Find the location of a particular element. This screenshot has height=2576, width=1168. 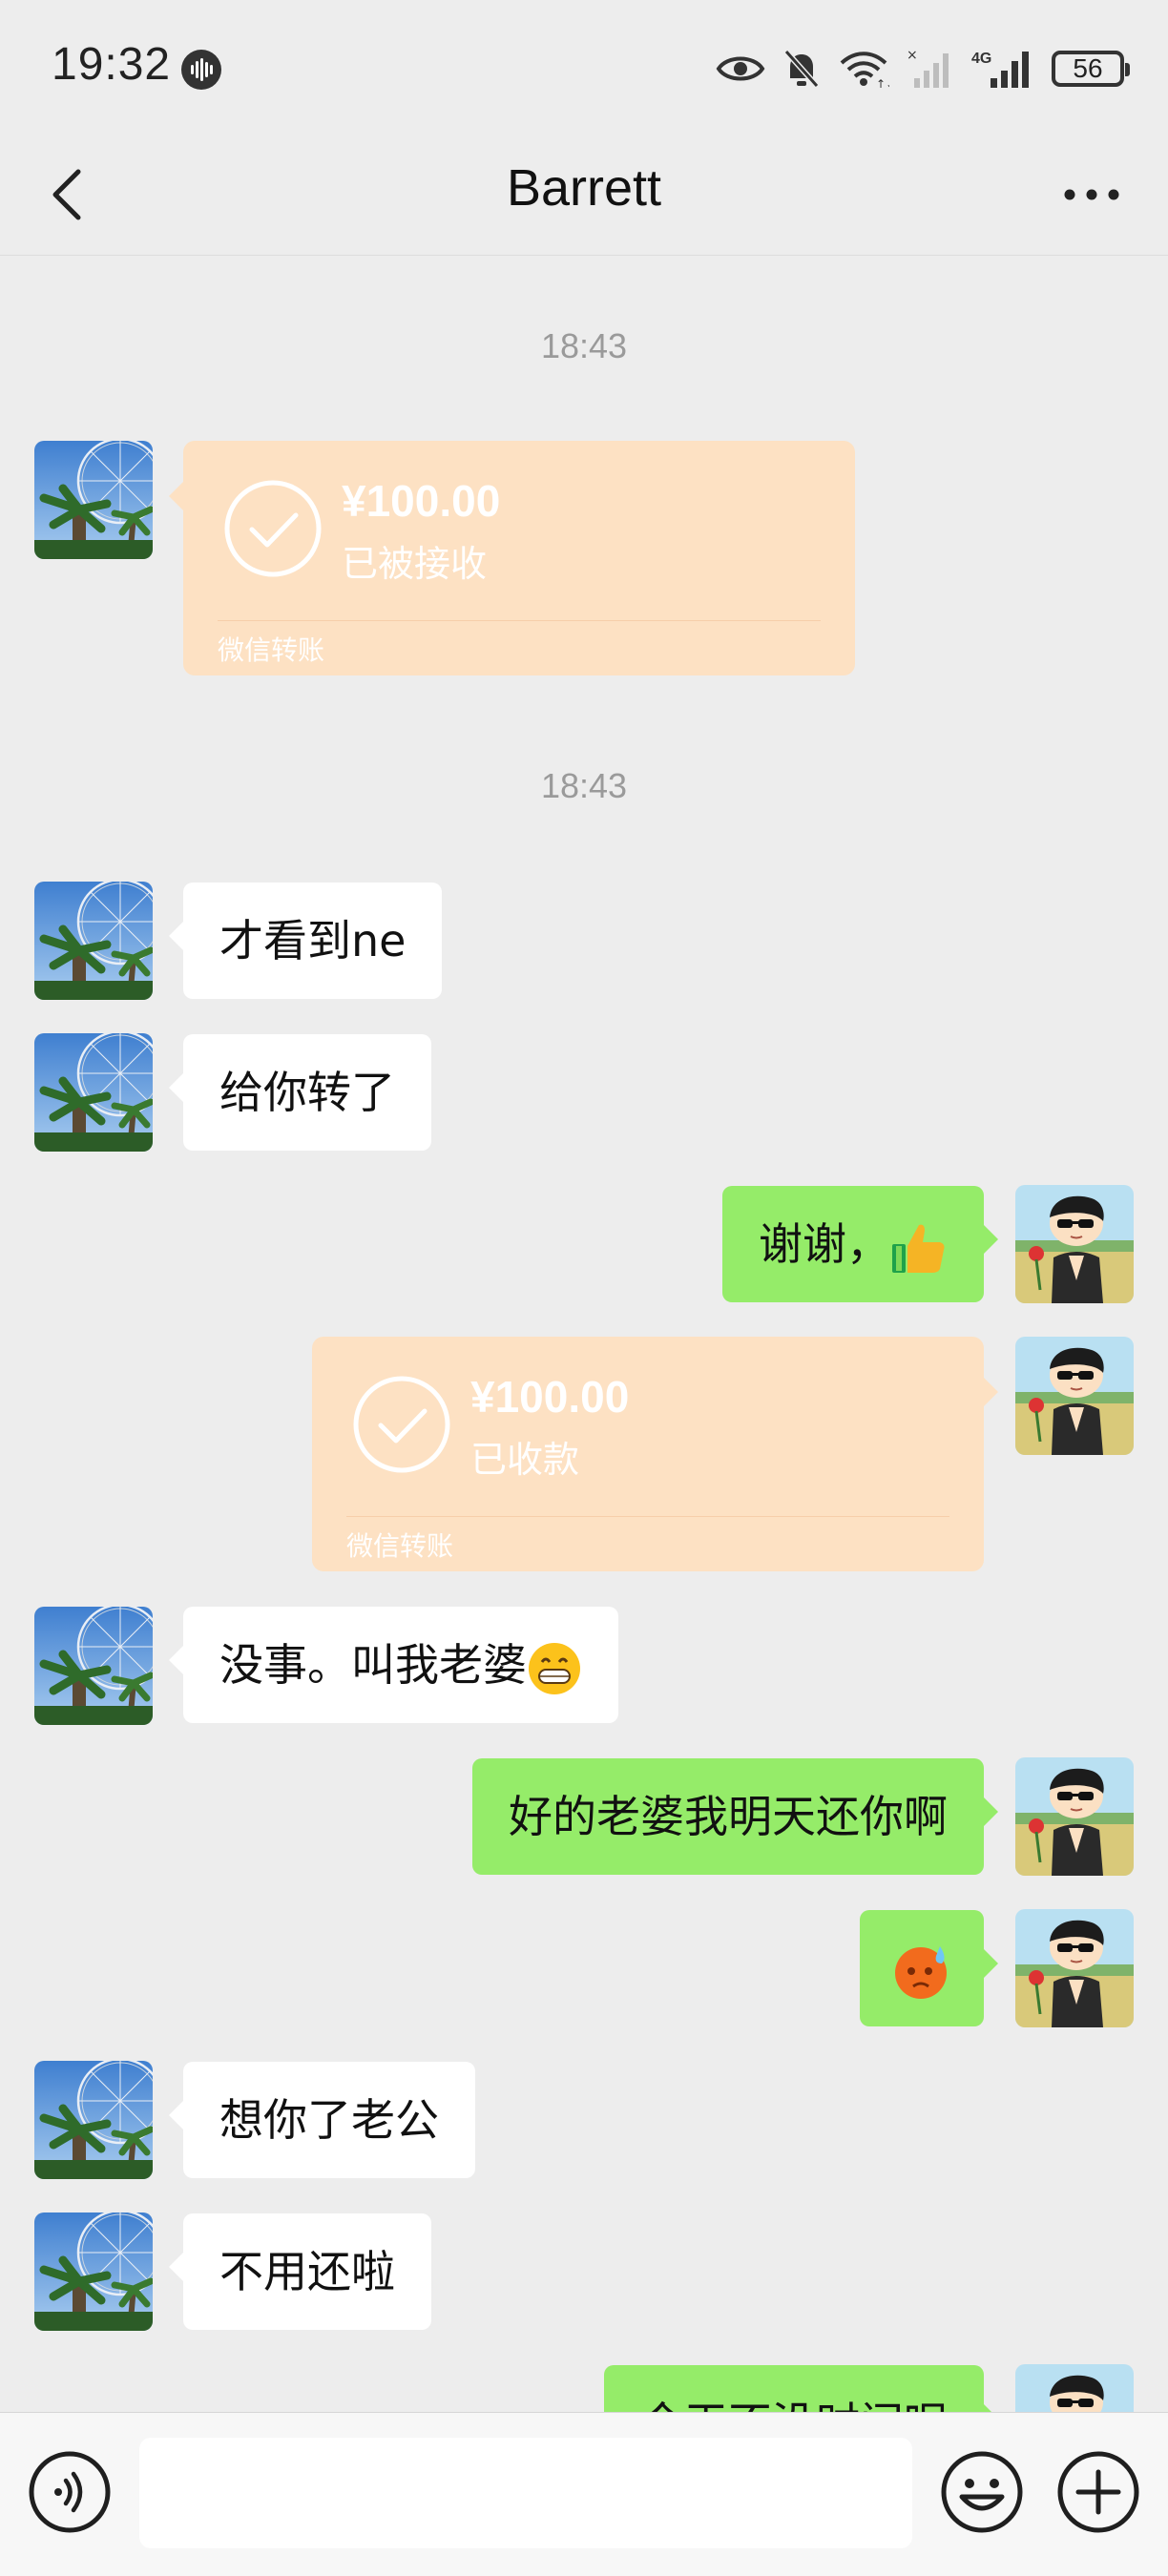

message-text: 谢谢， is located at coordinates (824, 1244).